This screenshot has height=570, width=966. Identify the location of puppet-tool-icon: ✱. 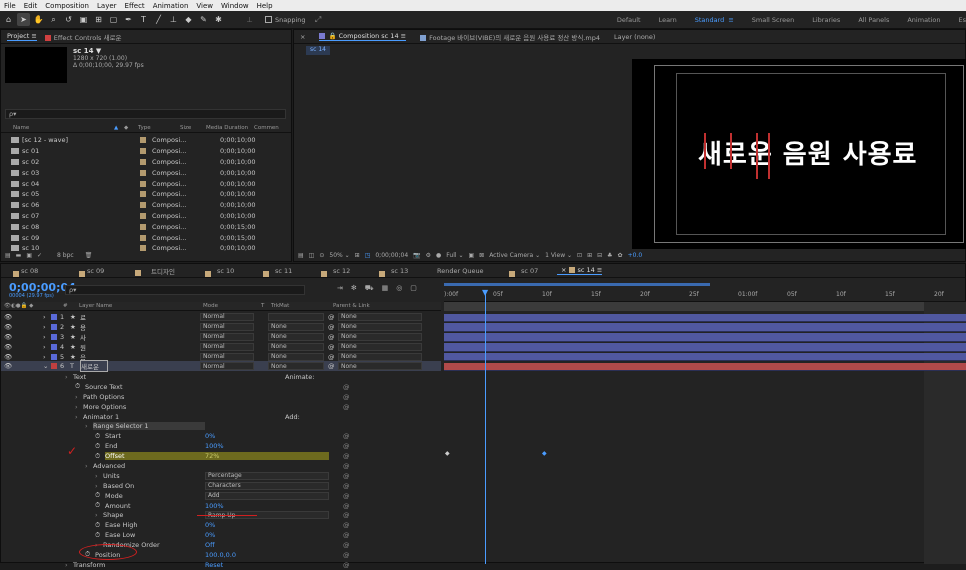
(218, 19).